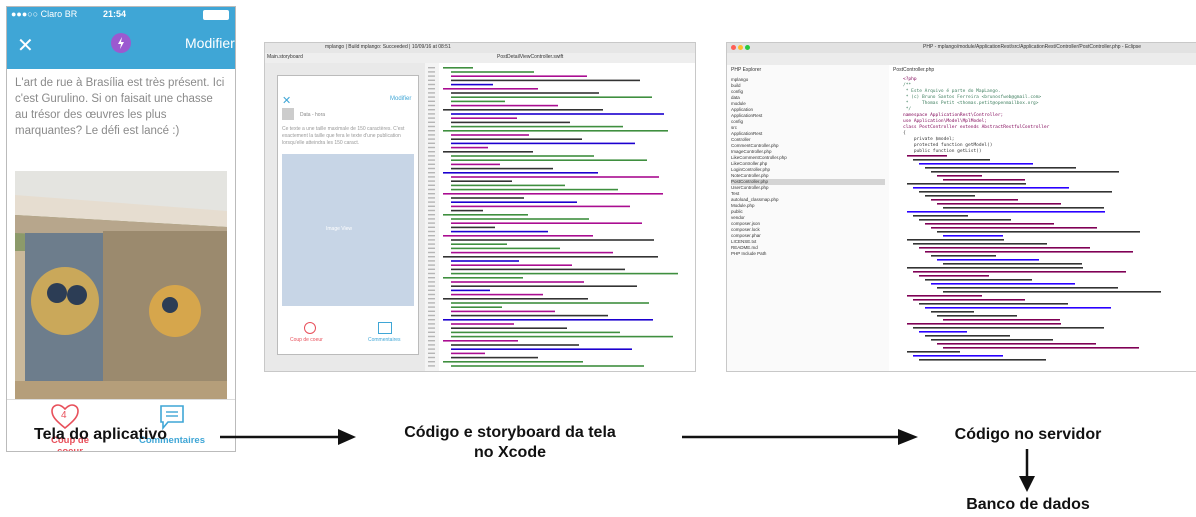 This screenshot has height=517, width=1196. I want to click on flow-arrows, so click(627, 460).